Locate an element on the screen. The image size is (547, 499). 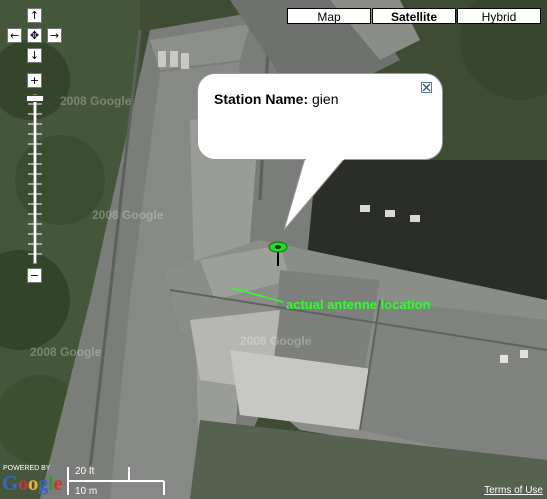
center-icon: ✥ is located at coordinates (34, 35).